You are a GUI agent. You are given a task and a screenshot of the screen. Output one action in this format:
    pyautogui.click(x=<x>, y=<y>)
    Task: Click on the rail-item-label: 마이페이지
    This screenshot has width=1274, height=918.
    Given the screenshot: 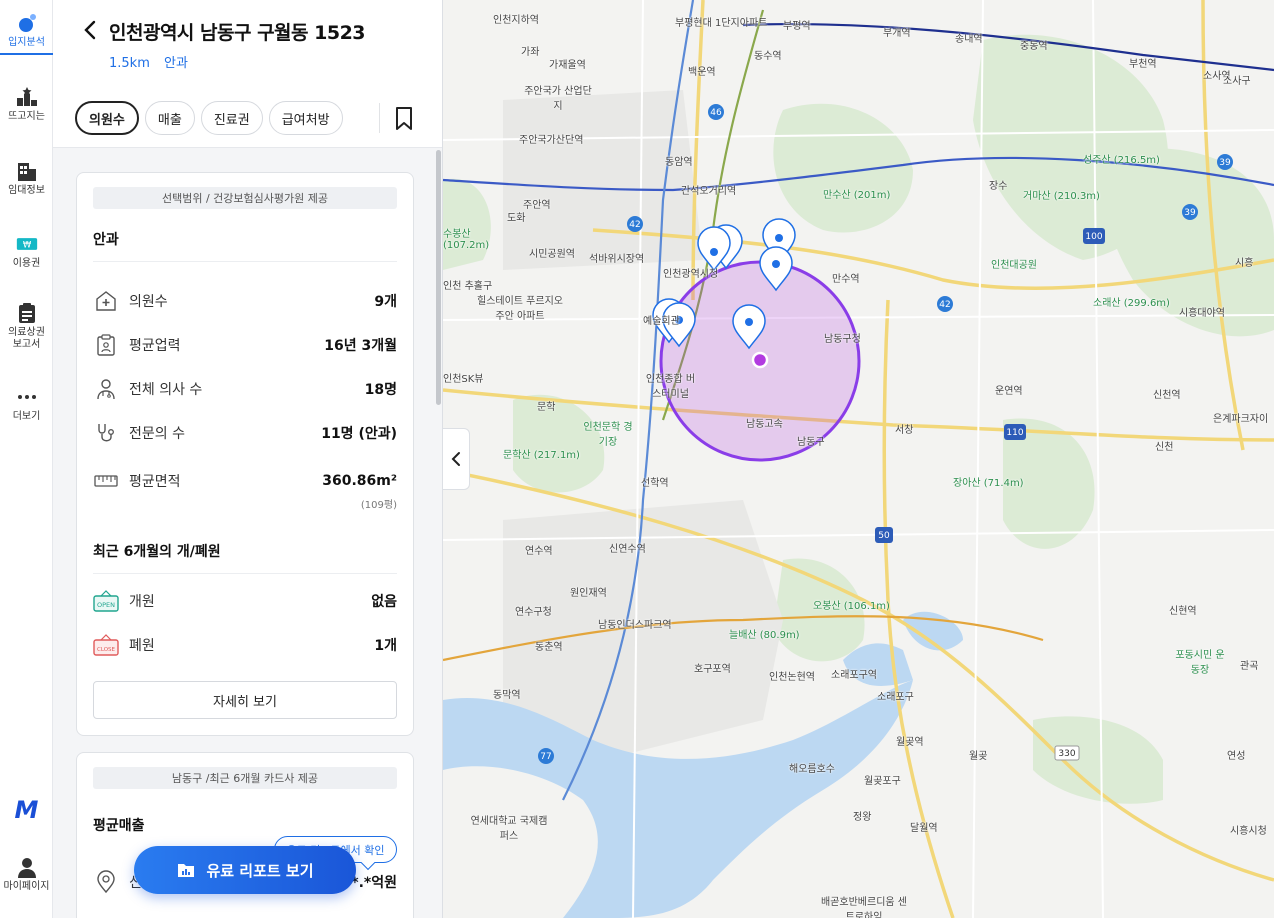 What is the action you would take?
    pyautogui.click(x=26, y=886)
    